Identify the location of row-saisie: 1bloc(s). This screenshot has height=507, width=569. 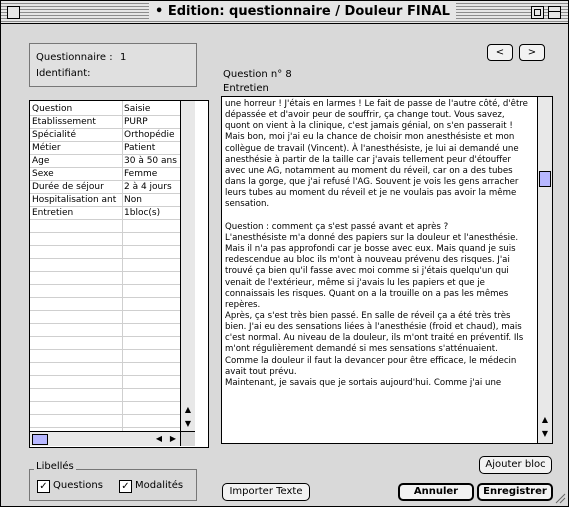
(142, 213).